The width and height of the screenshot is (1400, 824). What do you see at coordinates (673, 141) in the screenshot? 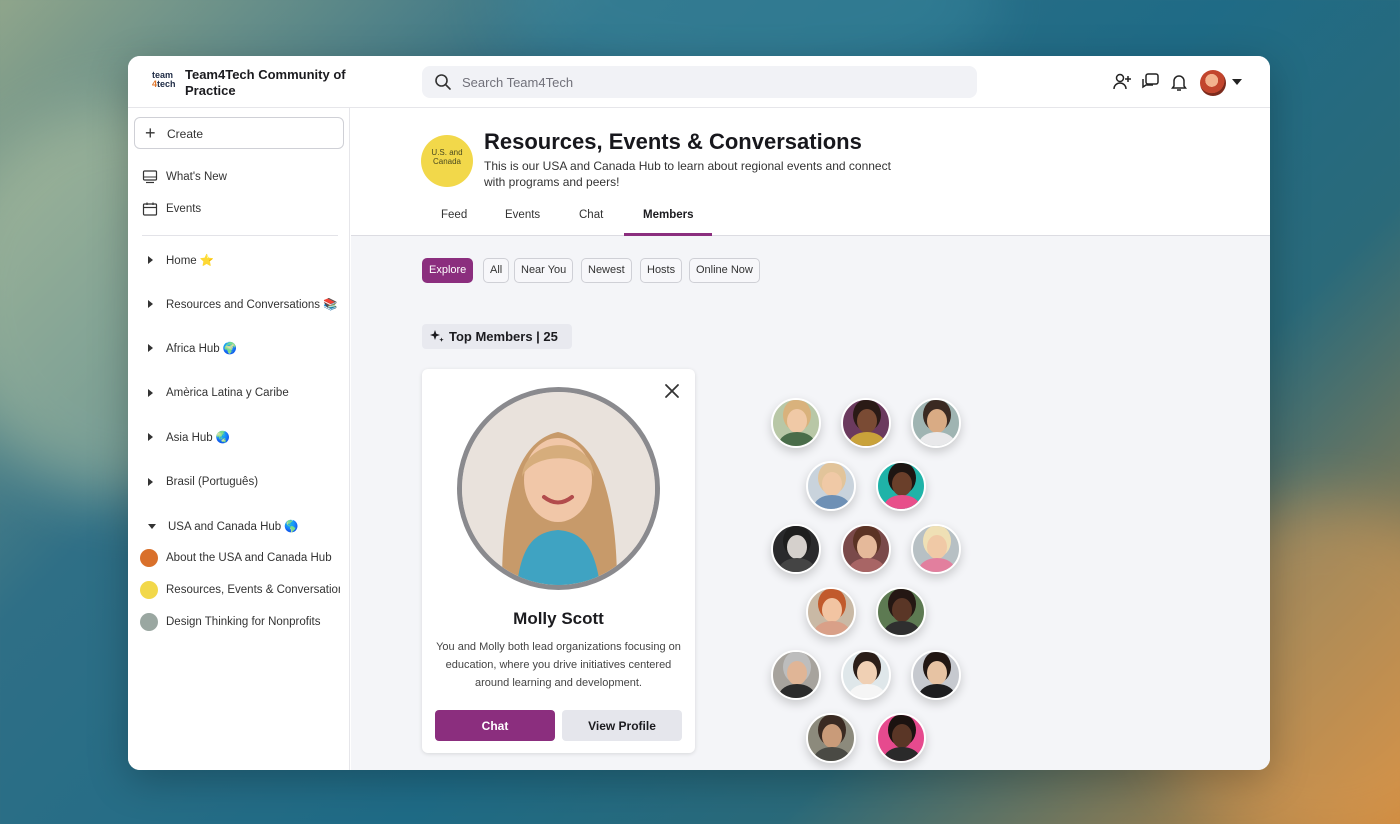
I see `page-title: Resources, Events & Conversations` at bounding box center [673, 141].